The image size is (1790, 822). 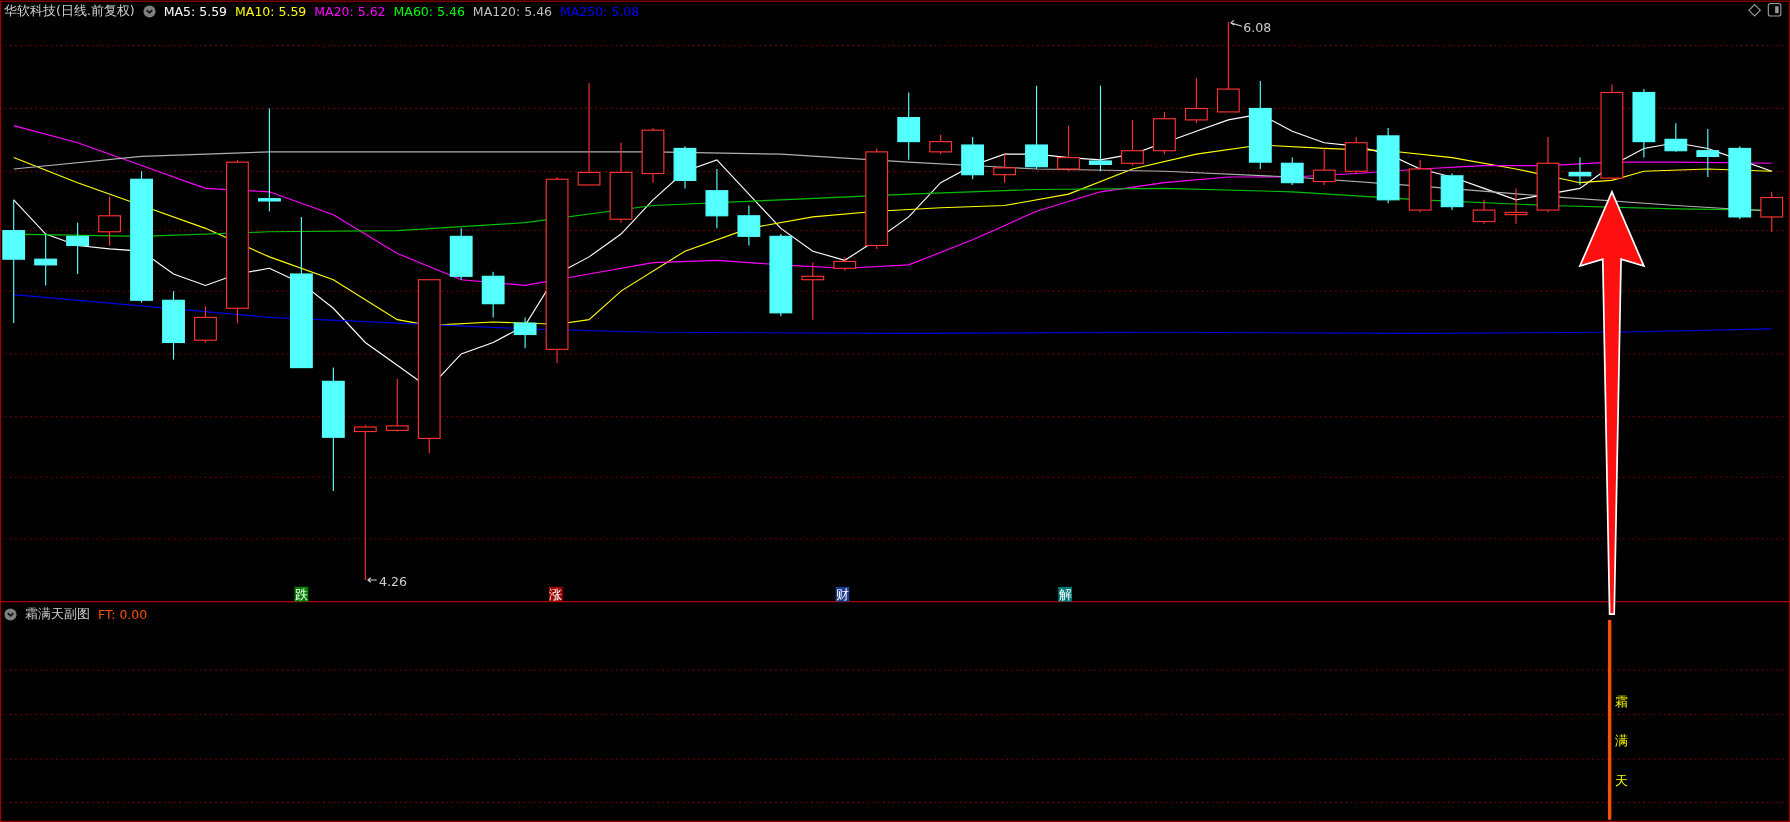 What do you see at coordinates (301, 594) in the screenshot?
I see `event-marker: 跌` at bounding box center [301, 594].